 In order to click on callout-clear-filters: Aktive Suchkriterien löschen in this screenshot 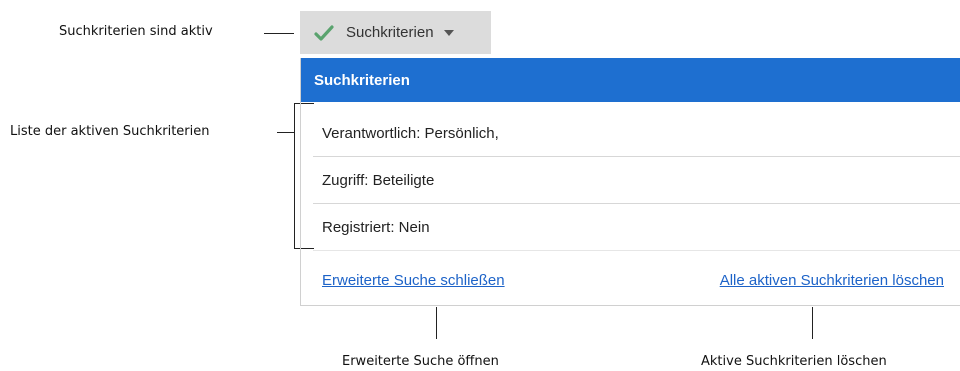, I will do `click(794, 361)`.